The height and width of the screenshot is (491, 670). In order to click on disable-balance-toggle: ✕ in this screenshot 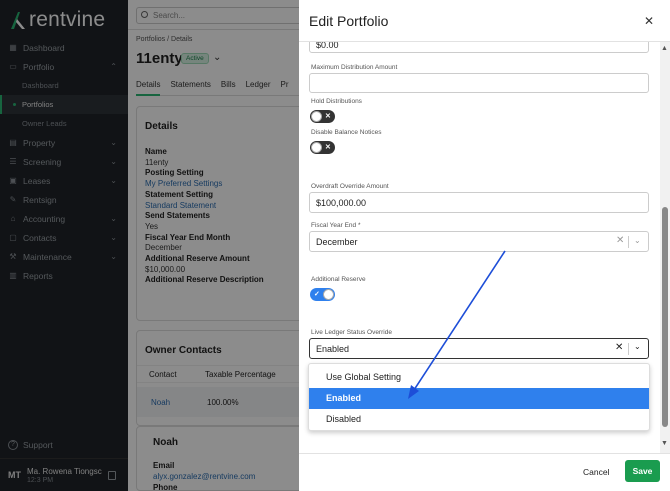, I will do `click(322, 147)`.